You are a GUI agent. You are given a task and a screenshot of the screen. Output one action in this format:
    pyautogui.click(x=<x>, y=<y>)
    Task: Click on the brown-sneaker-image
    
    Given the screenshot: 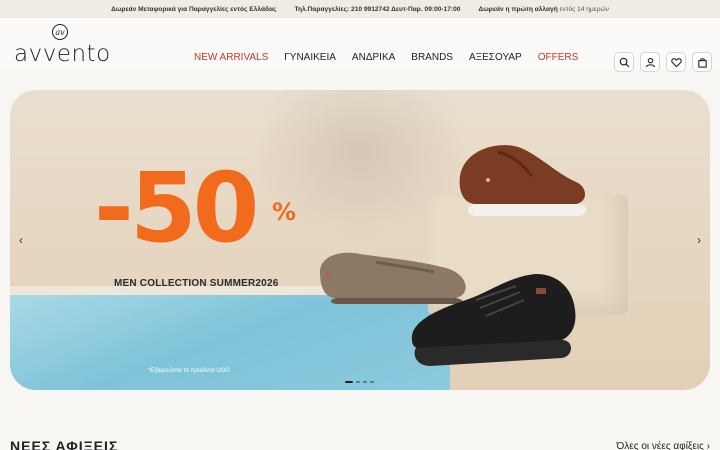 What is the action you would take?
    pyautogui.click(x=523, y=180)
    